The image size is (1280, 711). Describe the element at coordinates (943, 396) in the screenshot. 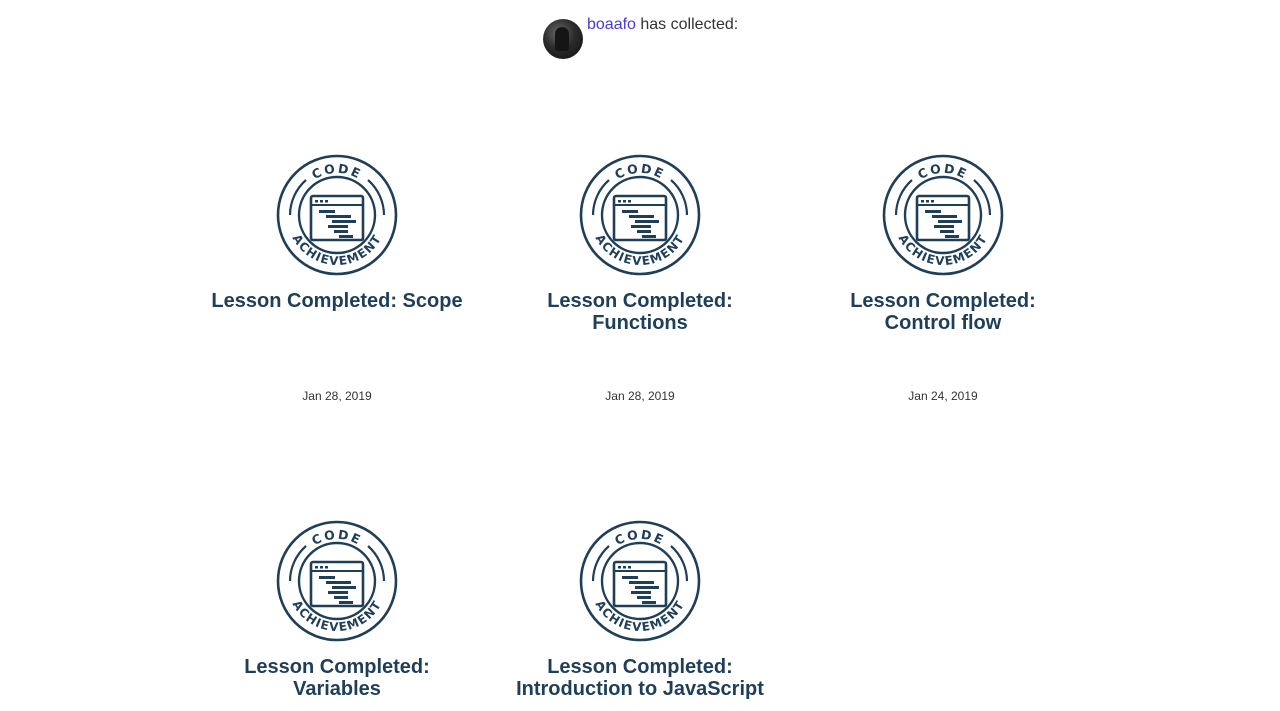

I see `achievement-date: Jan 24, 2019` at that location.